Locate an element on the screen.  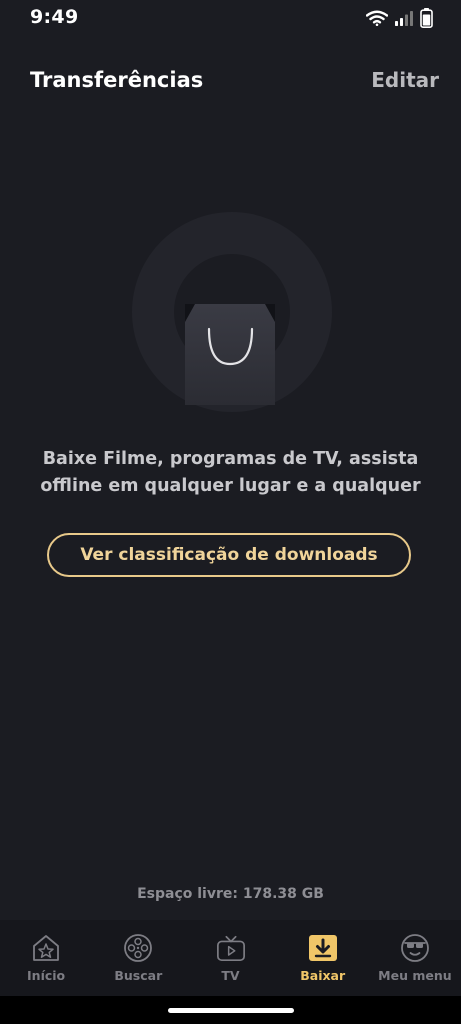
tab-label: TV is located at coordinates (230, 975).